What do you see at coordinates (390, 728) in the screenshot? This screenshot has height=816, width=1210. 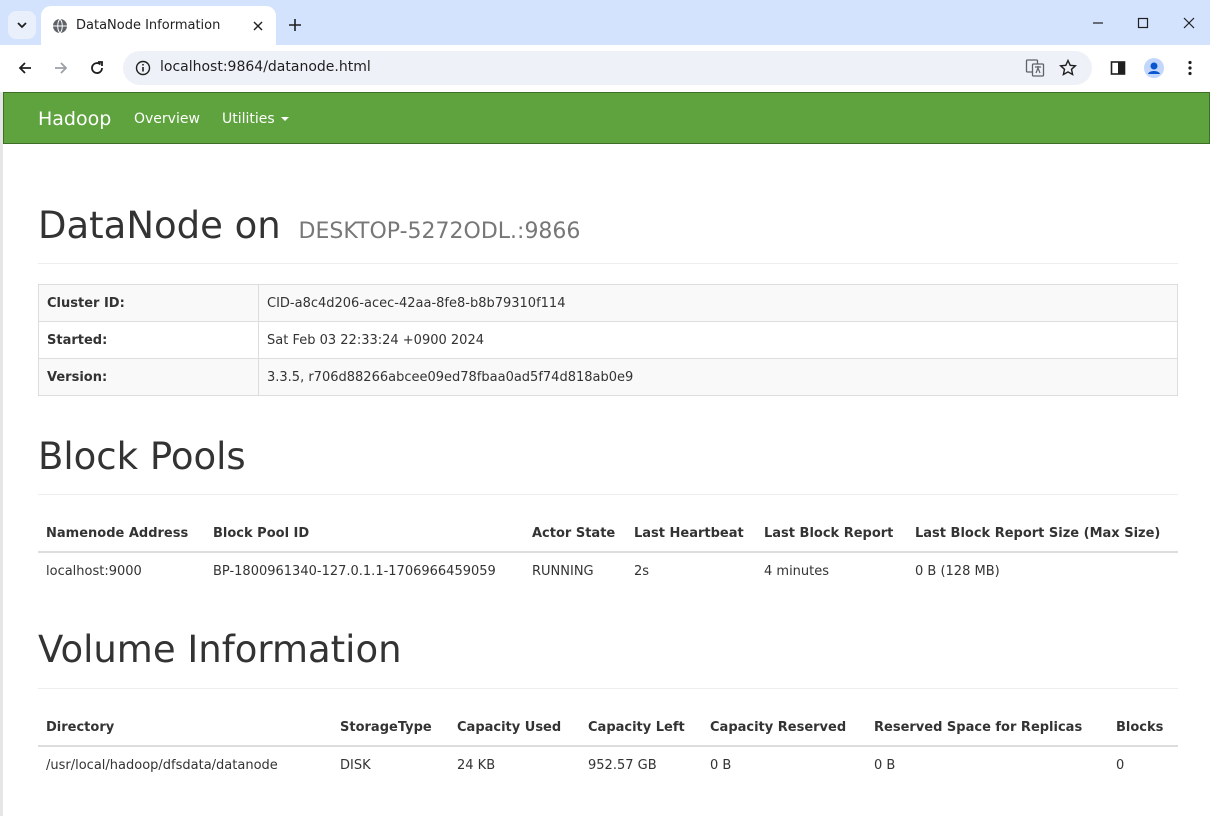 I see `column-header: StorageType` at bounding box center [390, 728].